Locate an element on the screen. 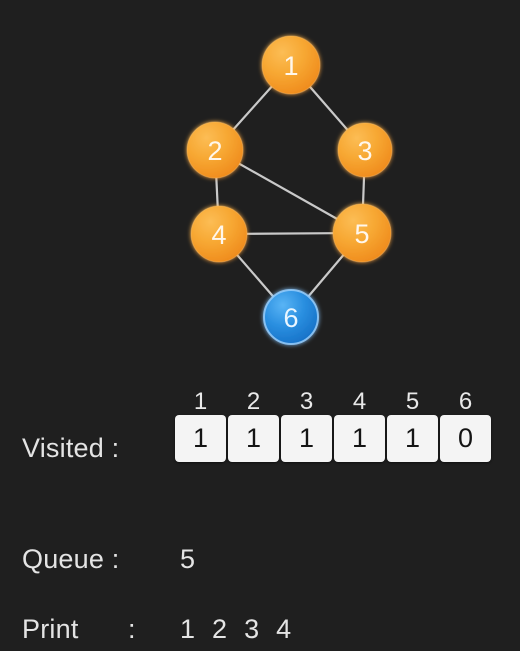 The height and width of the screenshot is (651, 520). graph-node-1: 1 is located at coordinates (291, 65).